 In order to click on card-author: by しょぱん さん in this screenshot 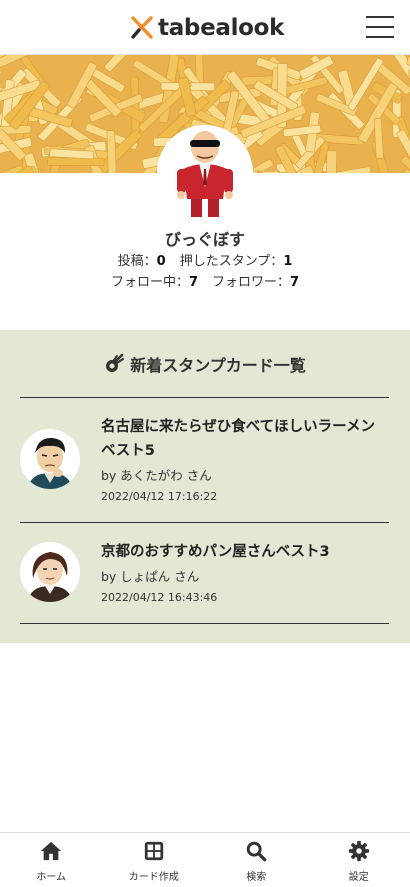, I will do `click(150, 576)`.